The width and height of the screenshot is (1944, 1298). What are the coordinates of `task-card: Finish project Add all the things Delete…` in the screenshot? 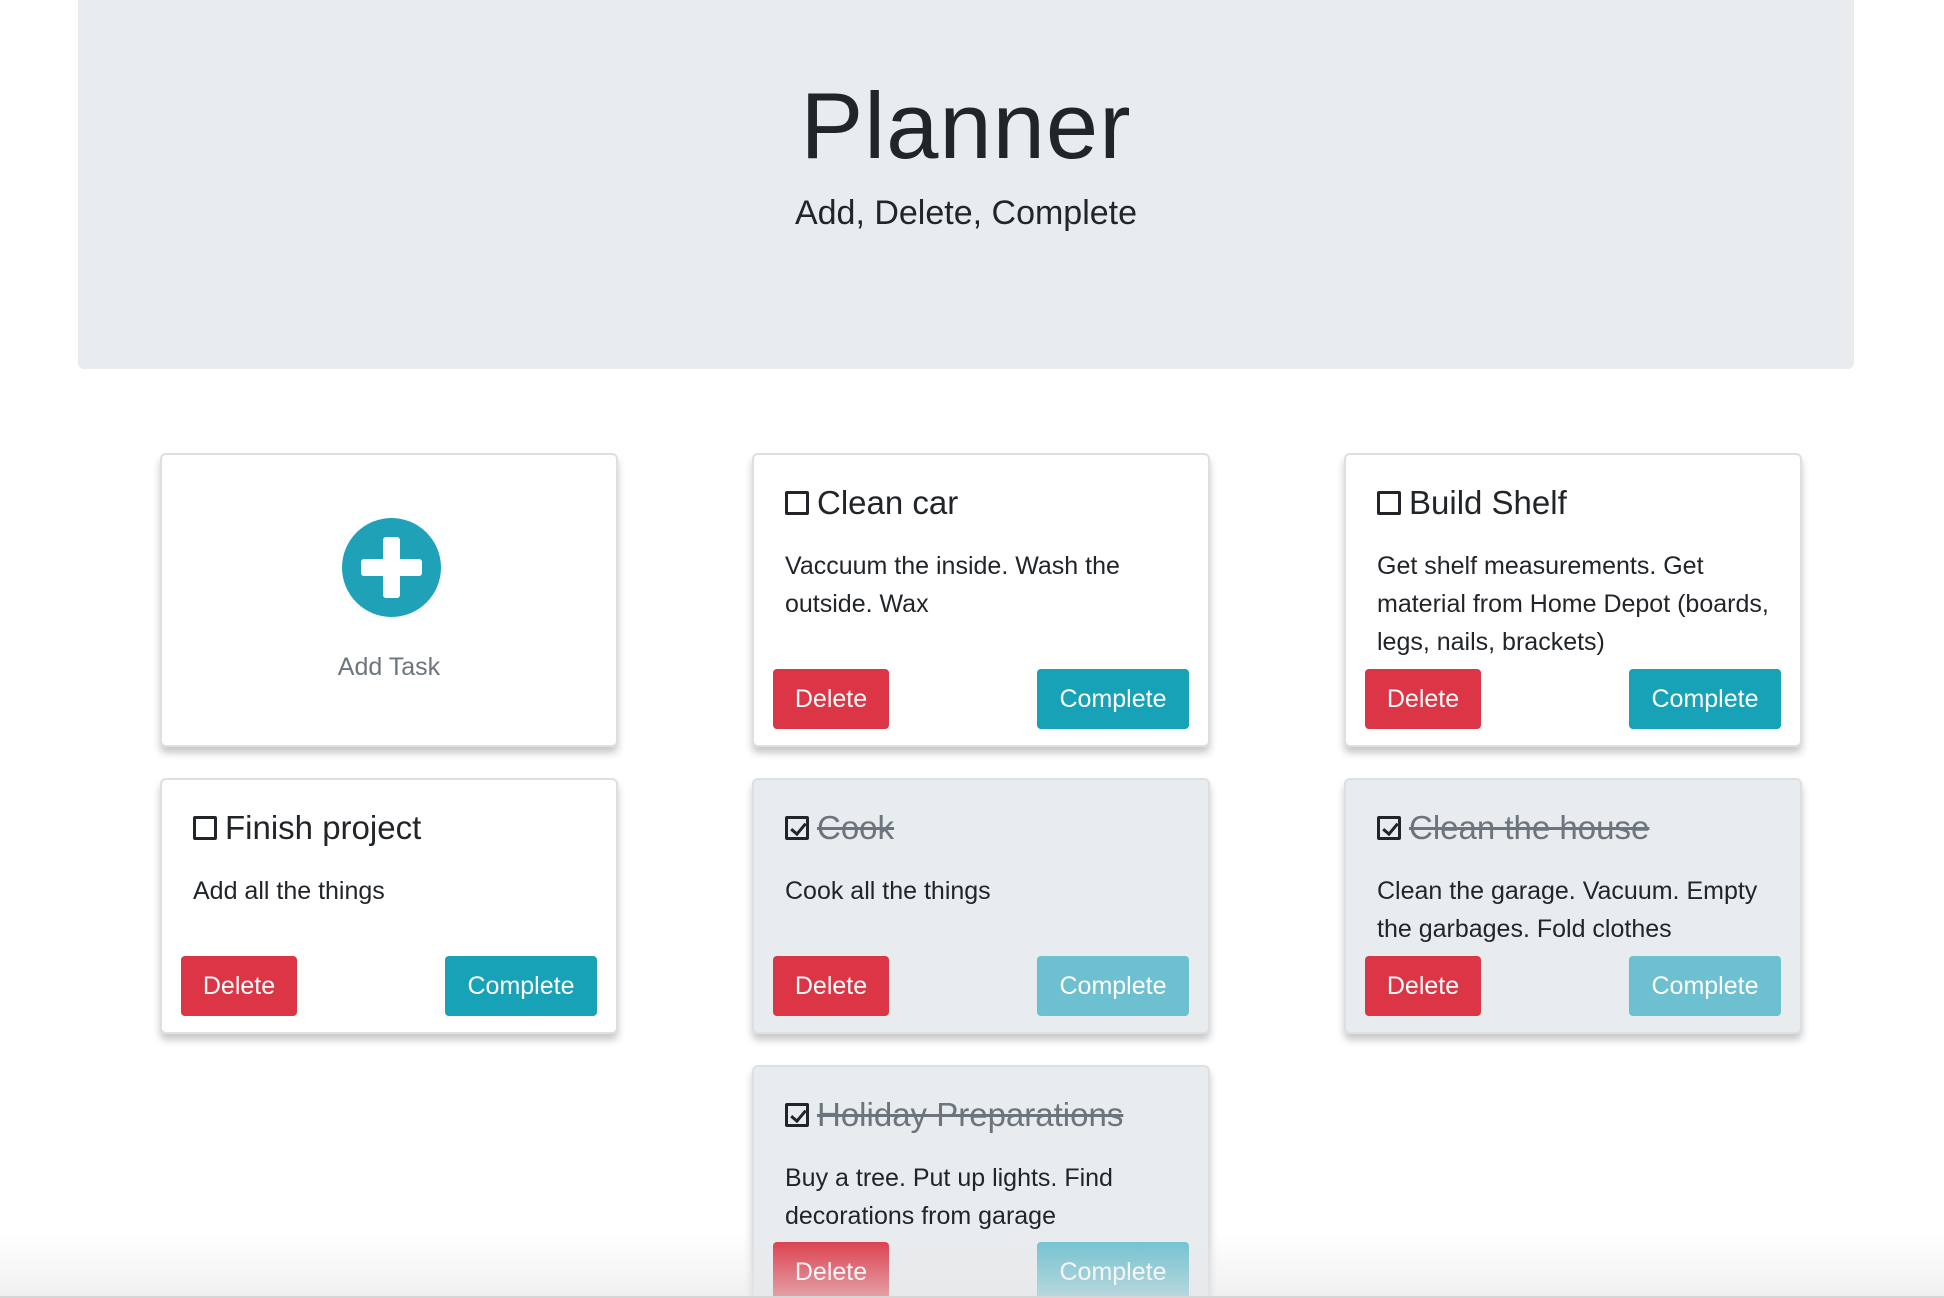 It's located at (389, 906).